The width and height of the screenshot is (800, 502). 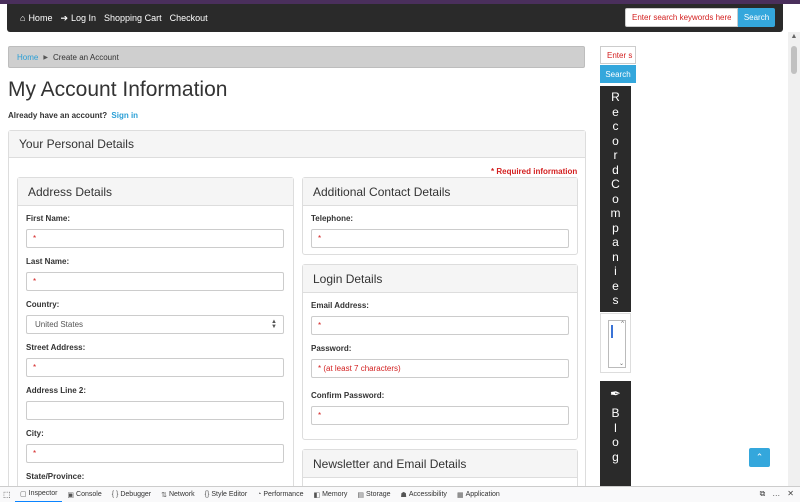 I want to click on search-input, so click(x=681, y=17).